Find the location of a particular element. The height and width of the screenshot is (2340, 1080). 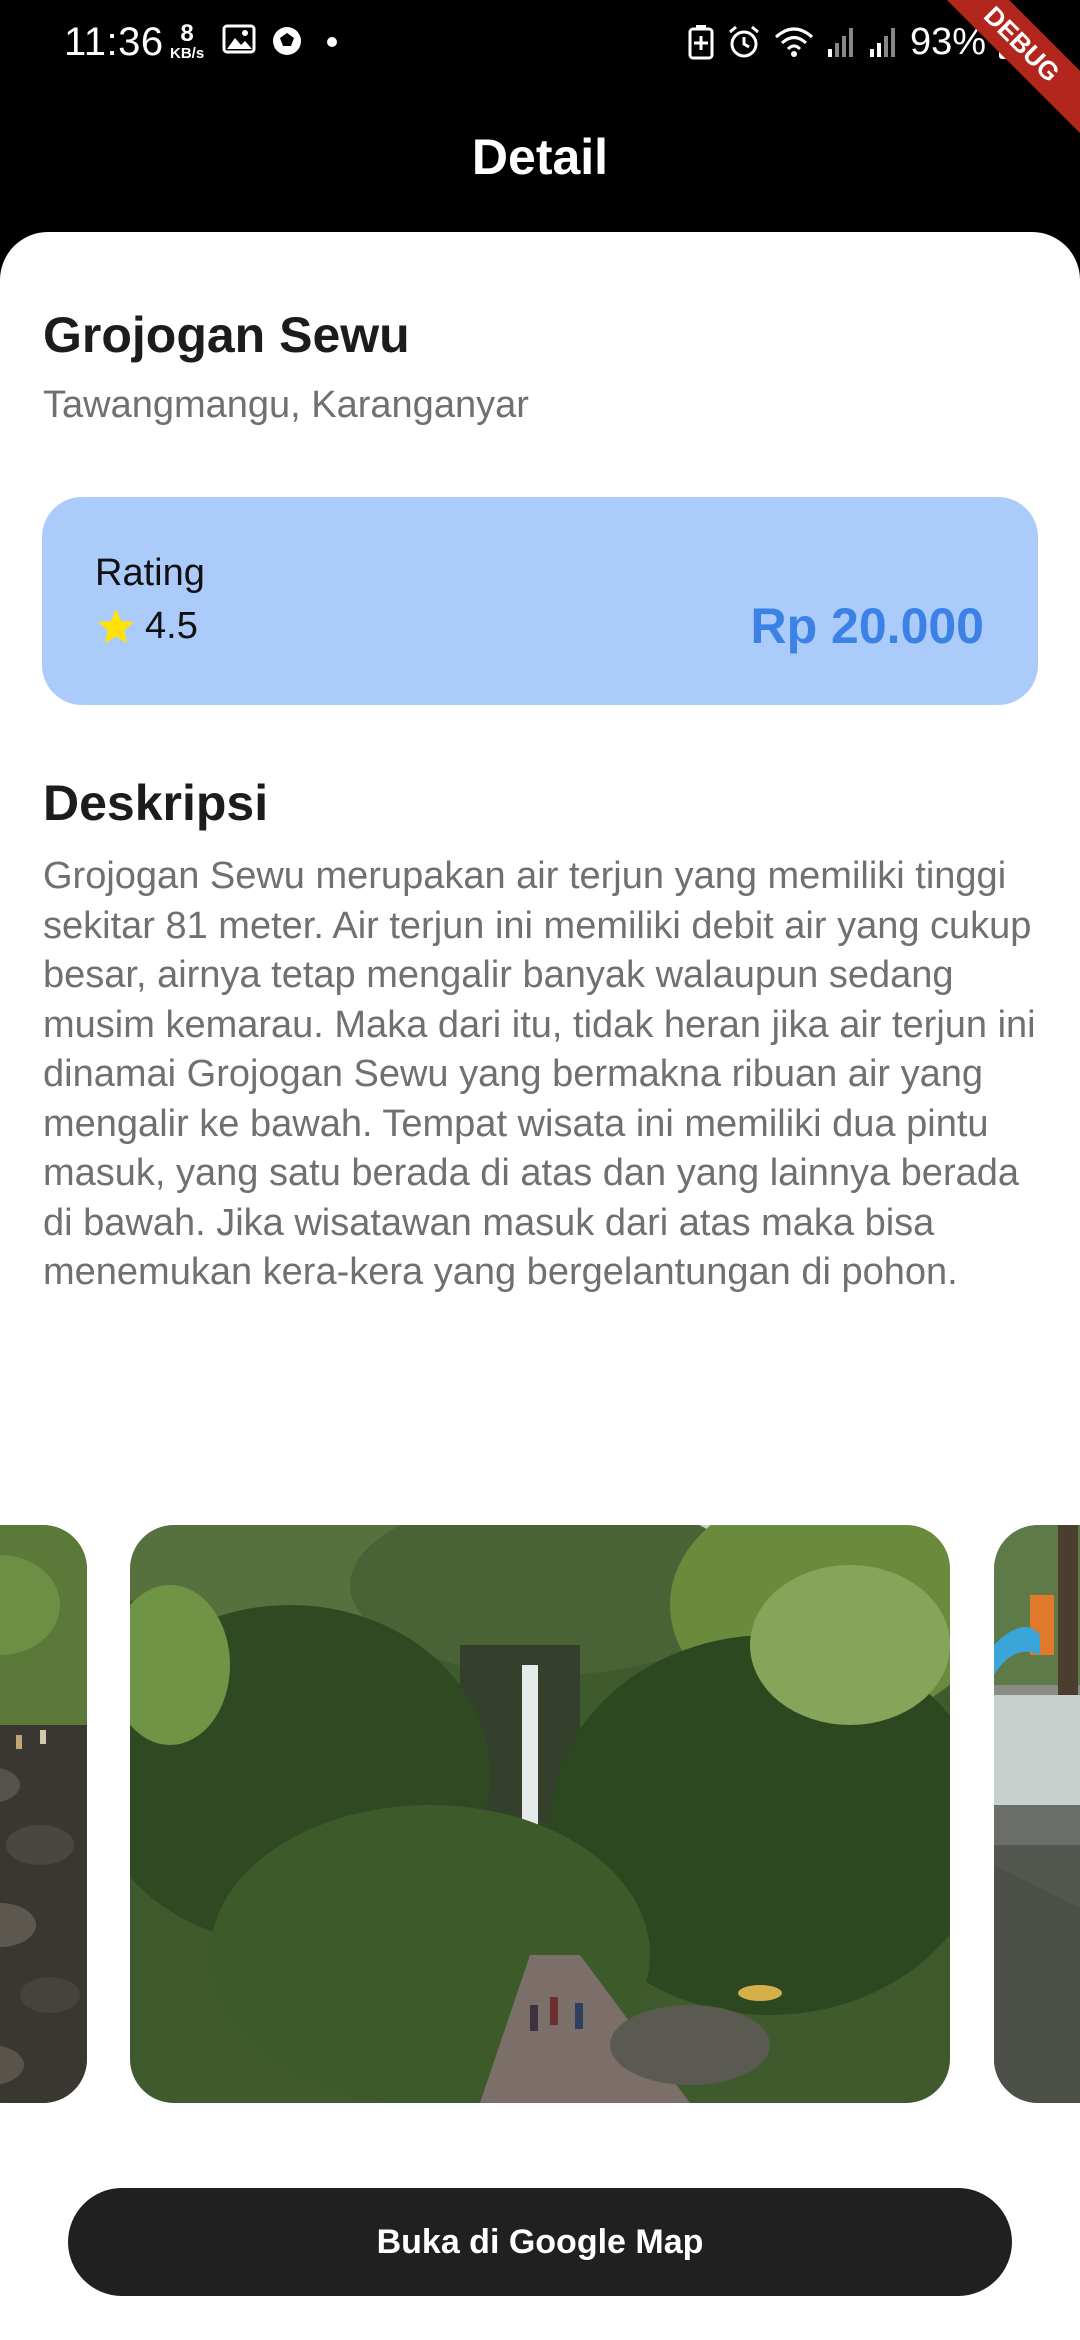

gallery-icon is located at coordinates (239, 39).